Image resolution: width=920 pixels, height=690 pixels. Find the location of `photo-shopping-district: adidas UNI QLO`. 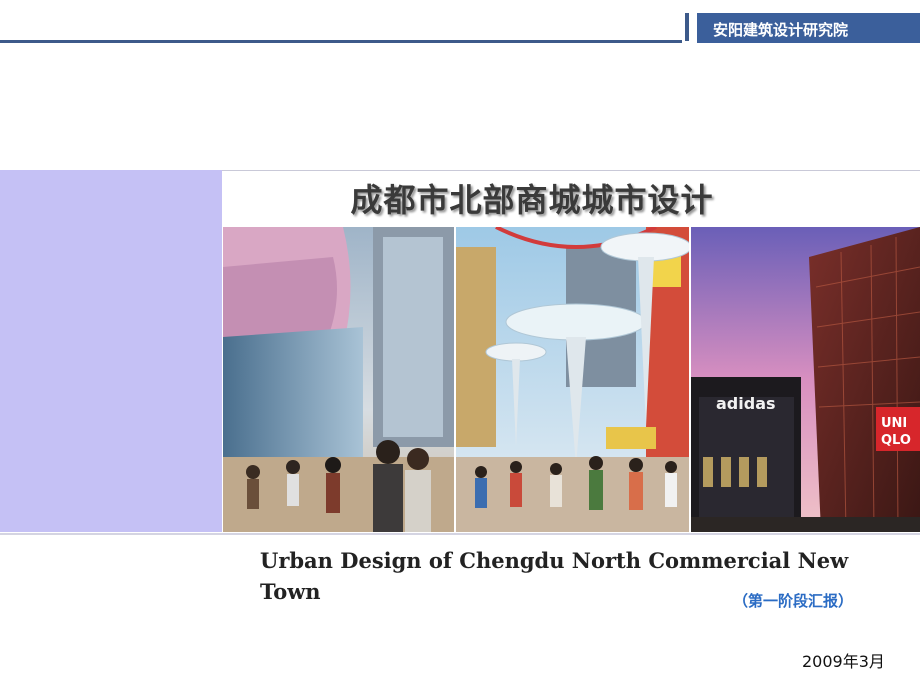

photo-shopping-district: adidas UNI QLO is located at coordinates (805, 379).